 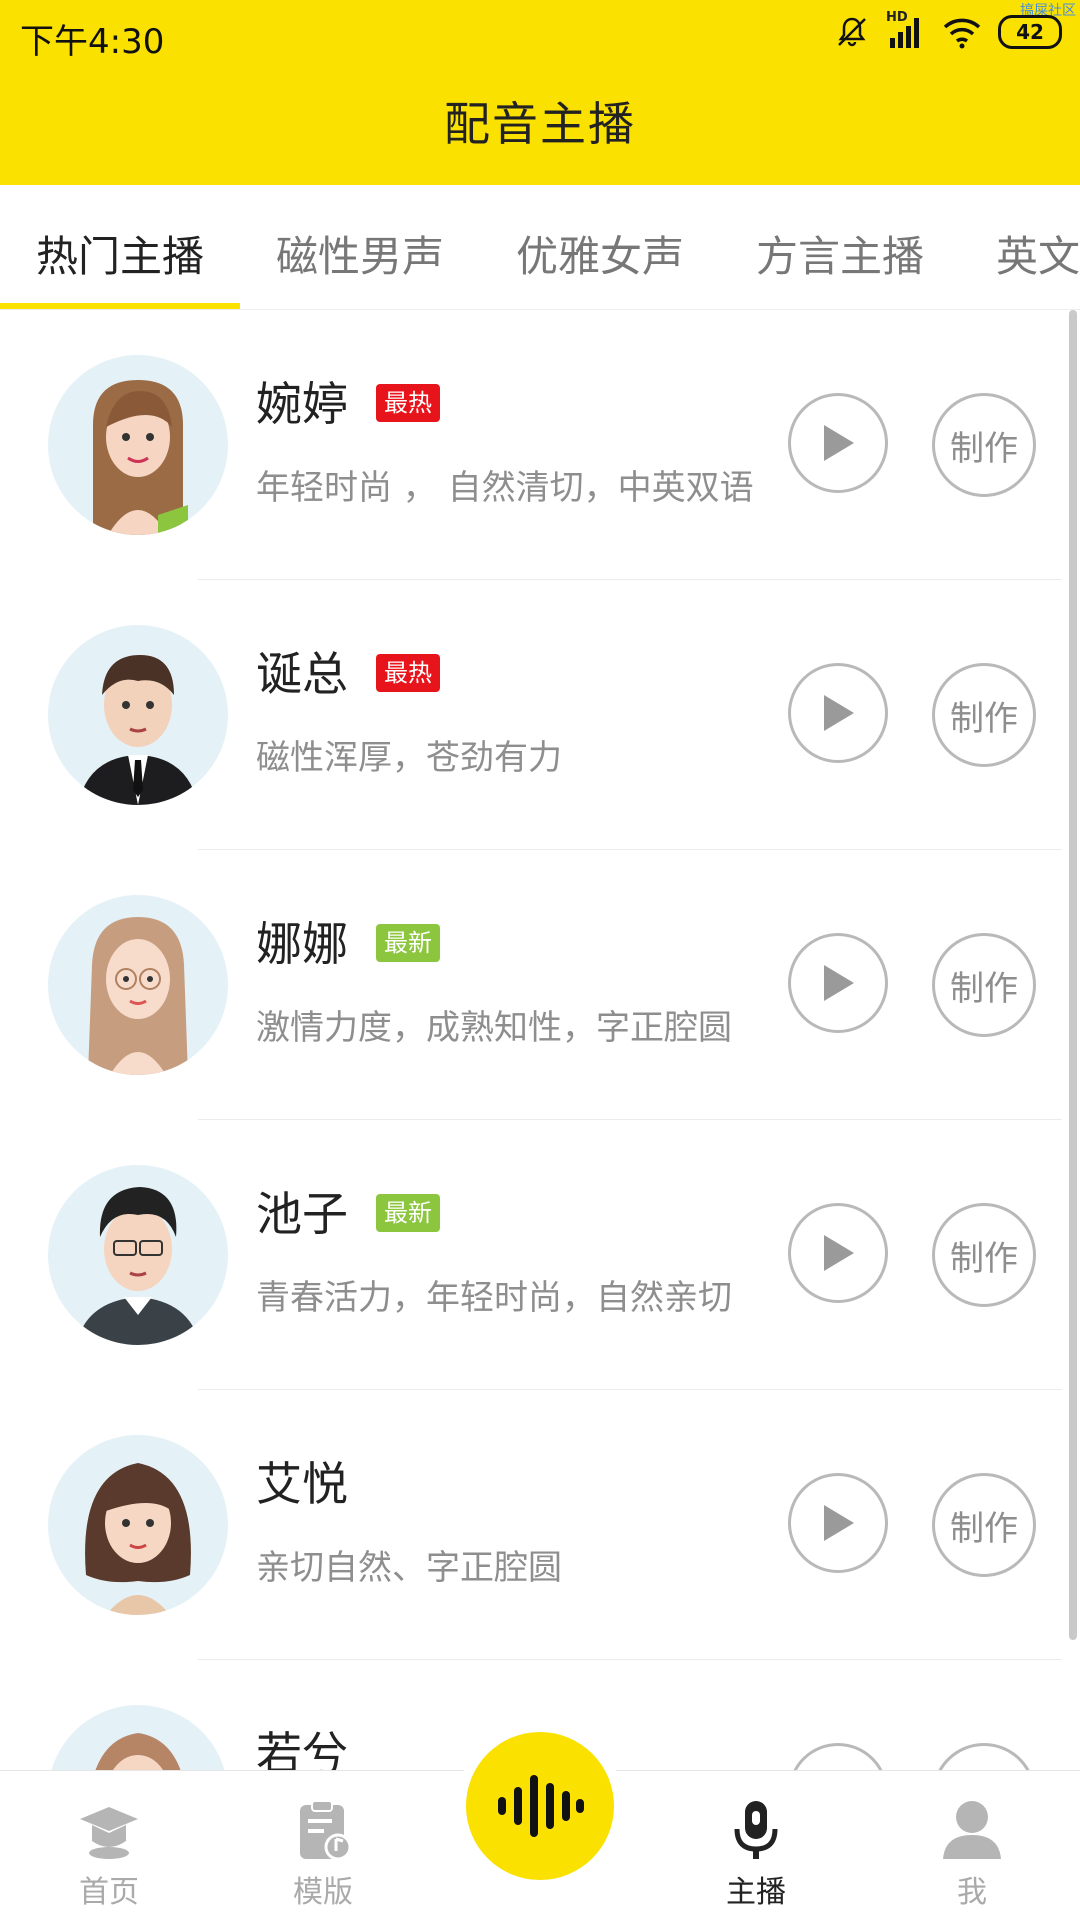 I want to click on tab-english: 英文, so click(x=1038, y=253).